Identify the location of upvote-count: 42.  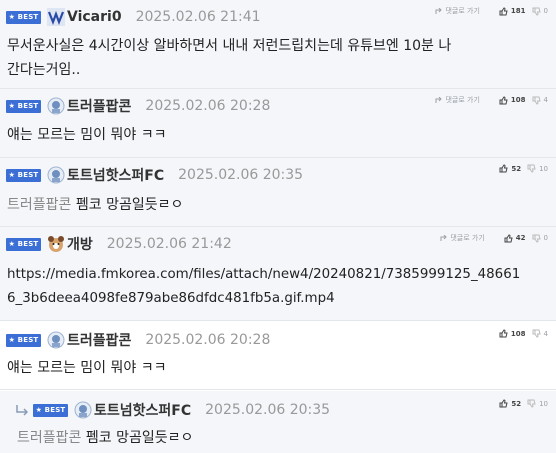
(520, 238).